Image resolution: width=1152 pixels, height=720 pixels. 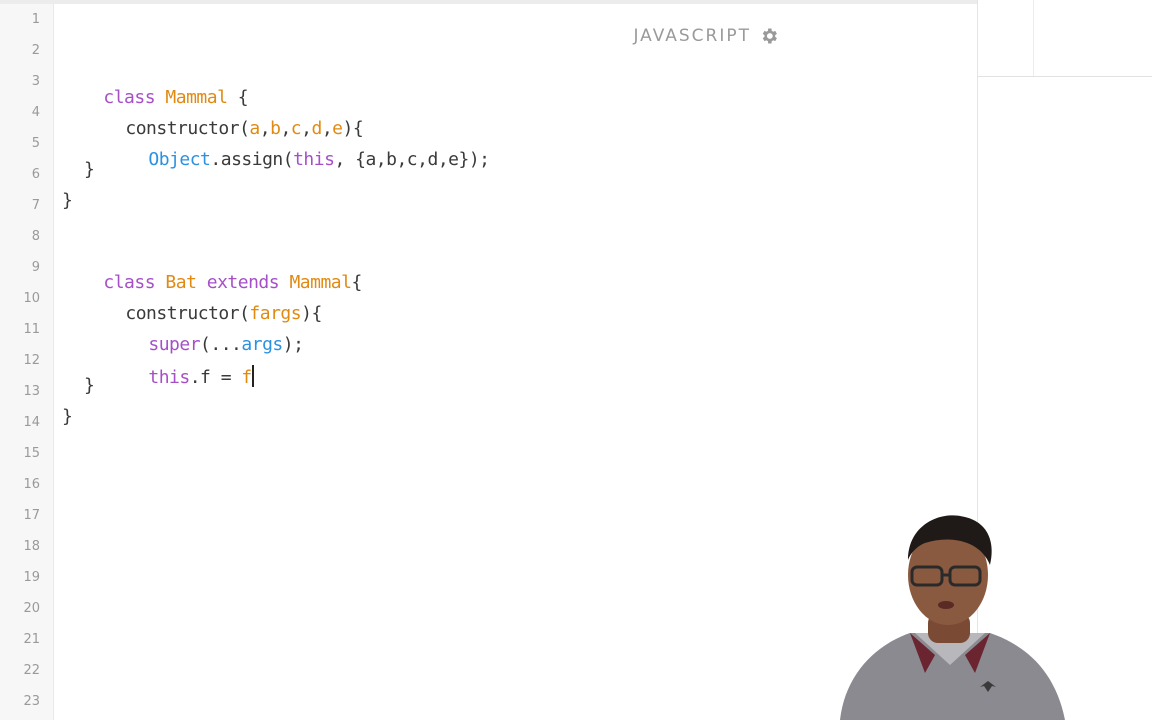 What do you see at coordinates (1065, 38) in the screenshot?
I see `side-panel-header` at bounding box center [1065, 38].